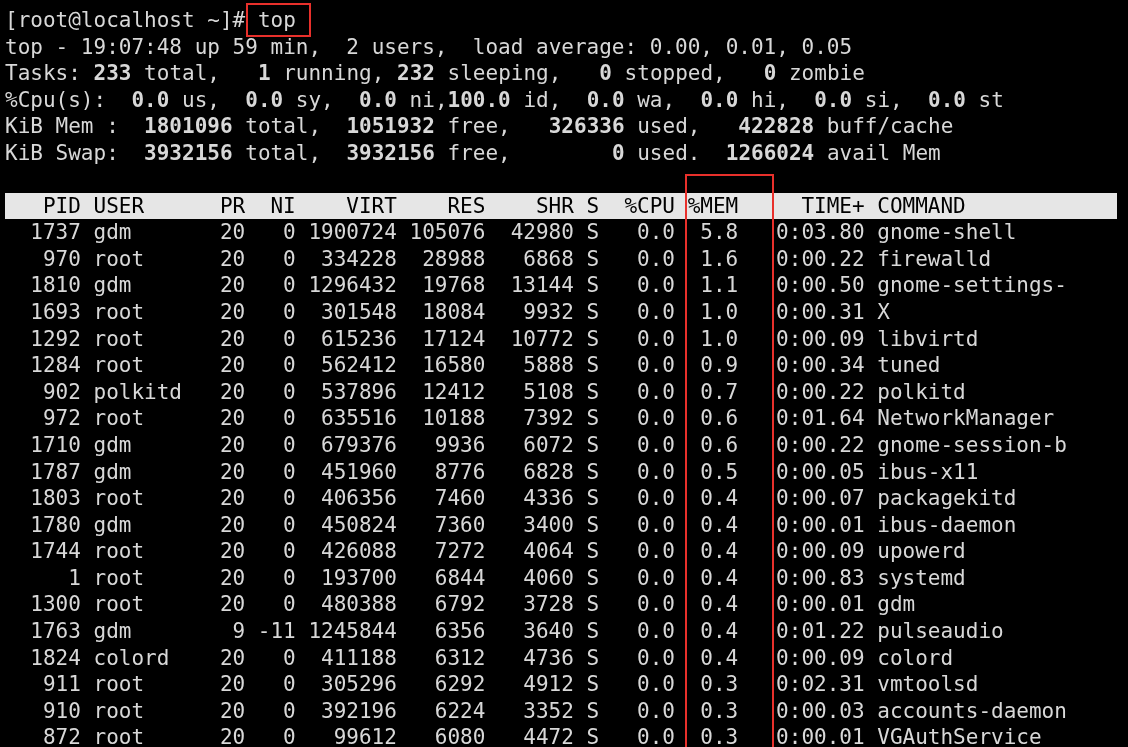 The image size is (1128, 747). I want to click on table-cell-text: 4912, so click(548, 684).